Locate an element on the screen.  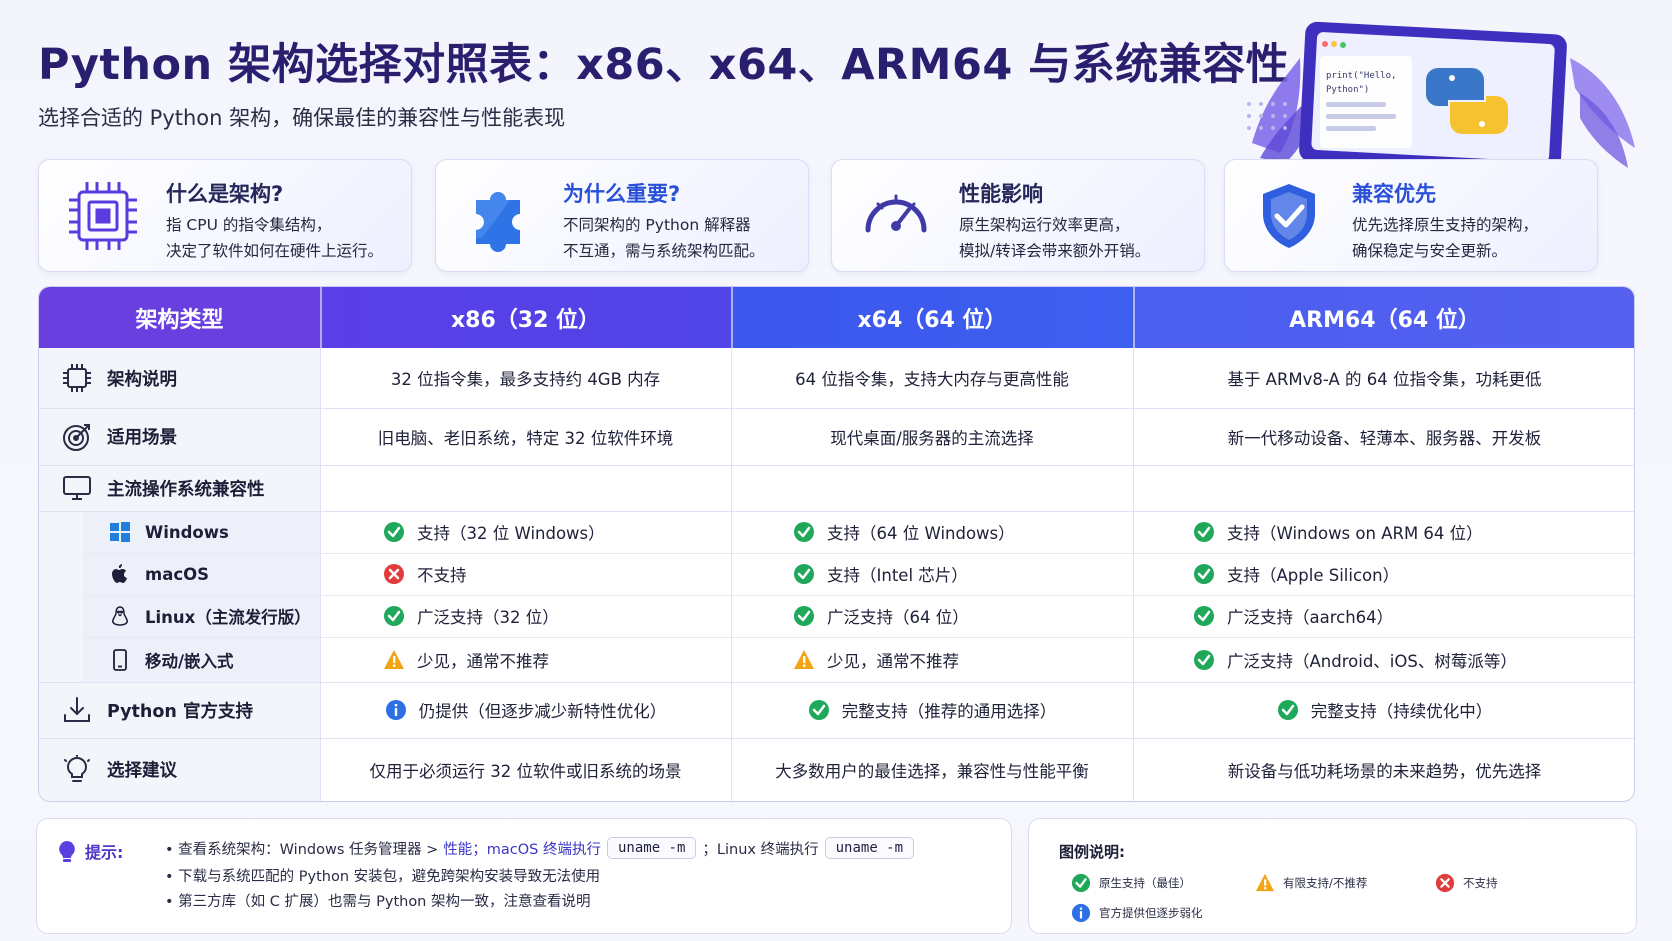
decor-dots-icon is located at coordinates (1267, 116).